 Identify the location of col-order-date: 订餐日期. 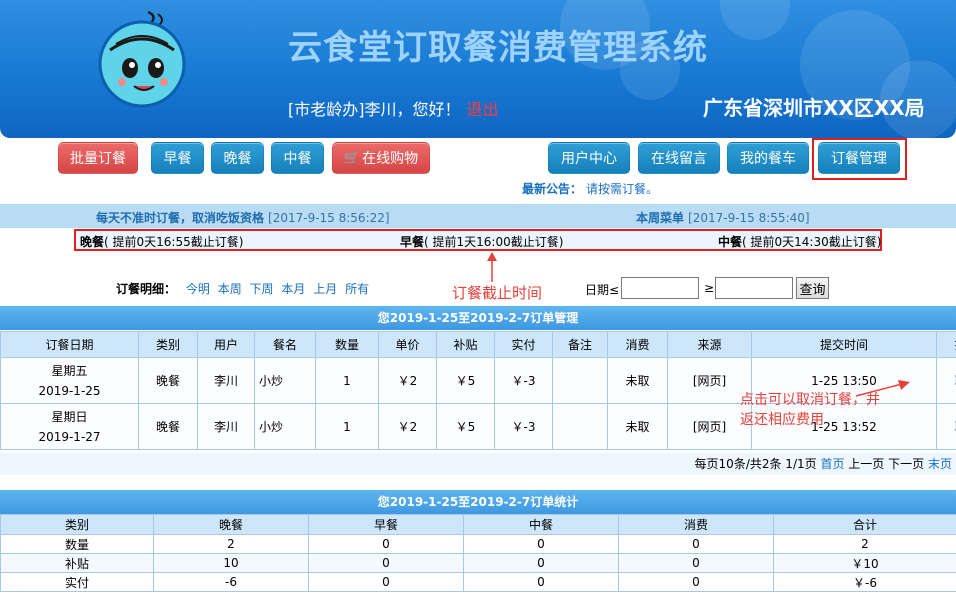
(69, 344).